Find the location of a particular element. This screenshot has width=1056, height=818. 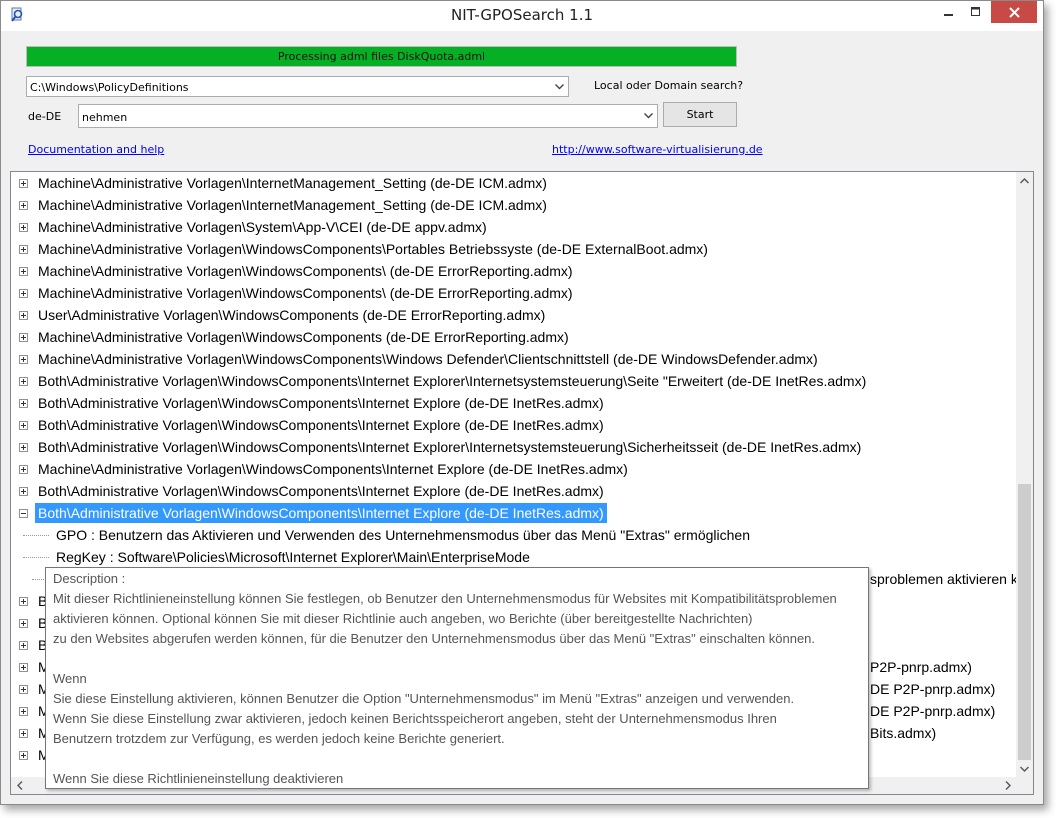

search-type-label: Local oder Domain search? is located at coordinates (668, 85).